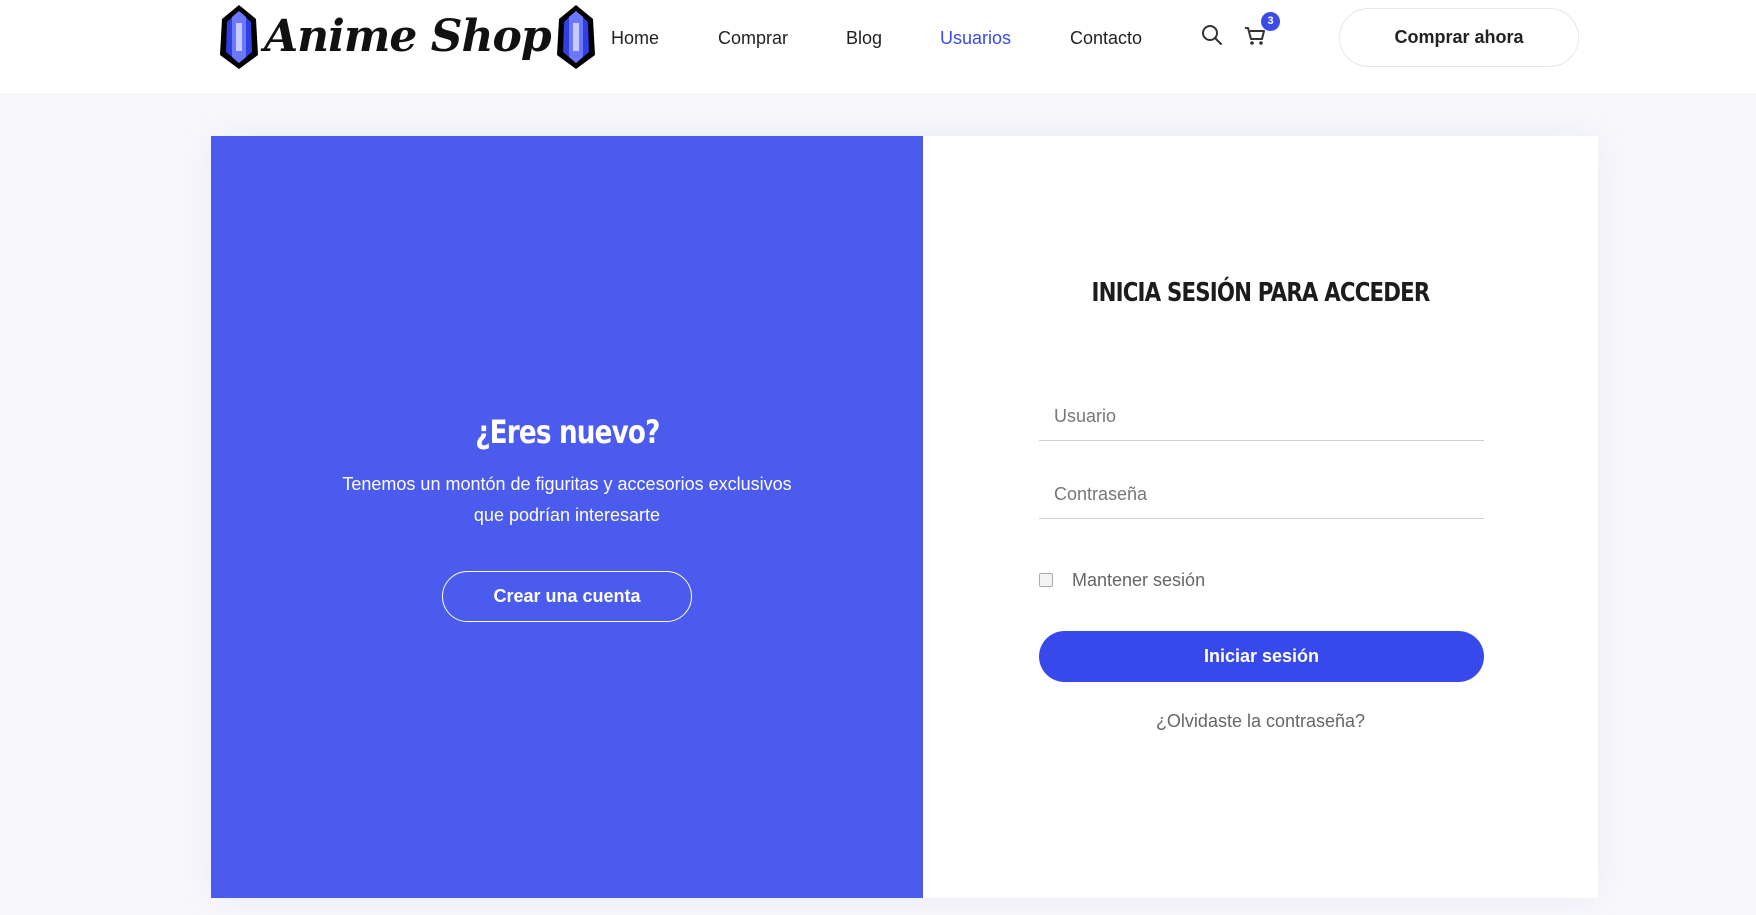 The image size is (1756, 915). What do you see at coordinates (1261, 656) in the screenshot?
I see `login-button: Iniciar sesión` at bounding box center [1261, 656].